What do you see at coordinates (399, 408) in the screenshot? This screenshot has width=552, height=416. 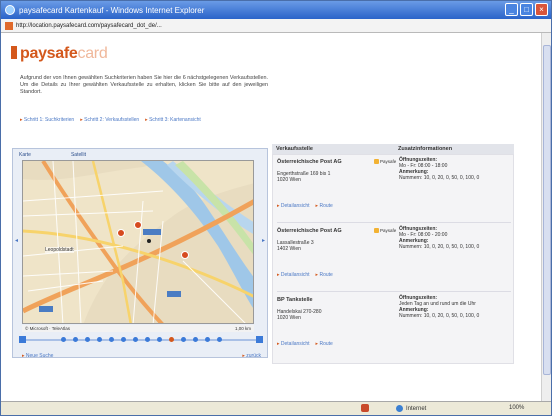 I see `globe-icon` at bounding box center [399, 408].